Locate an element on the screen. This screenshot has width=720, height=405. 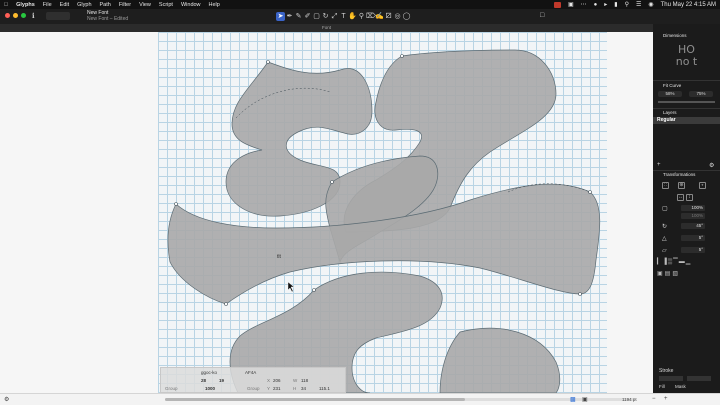
draw-tool-icon: ✒ is located at coordinates (289, 16).